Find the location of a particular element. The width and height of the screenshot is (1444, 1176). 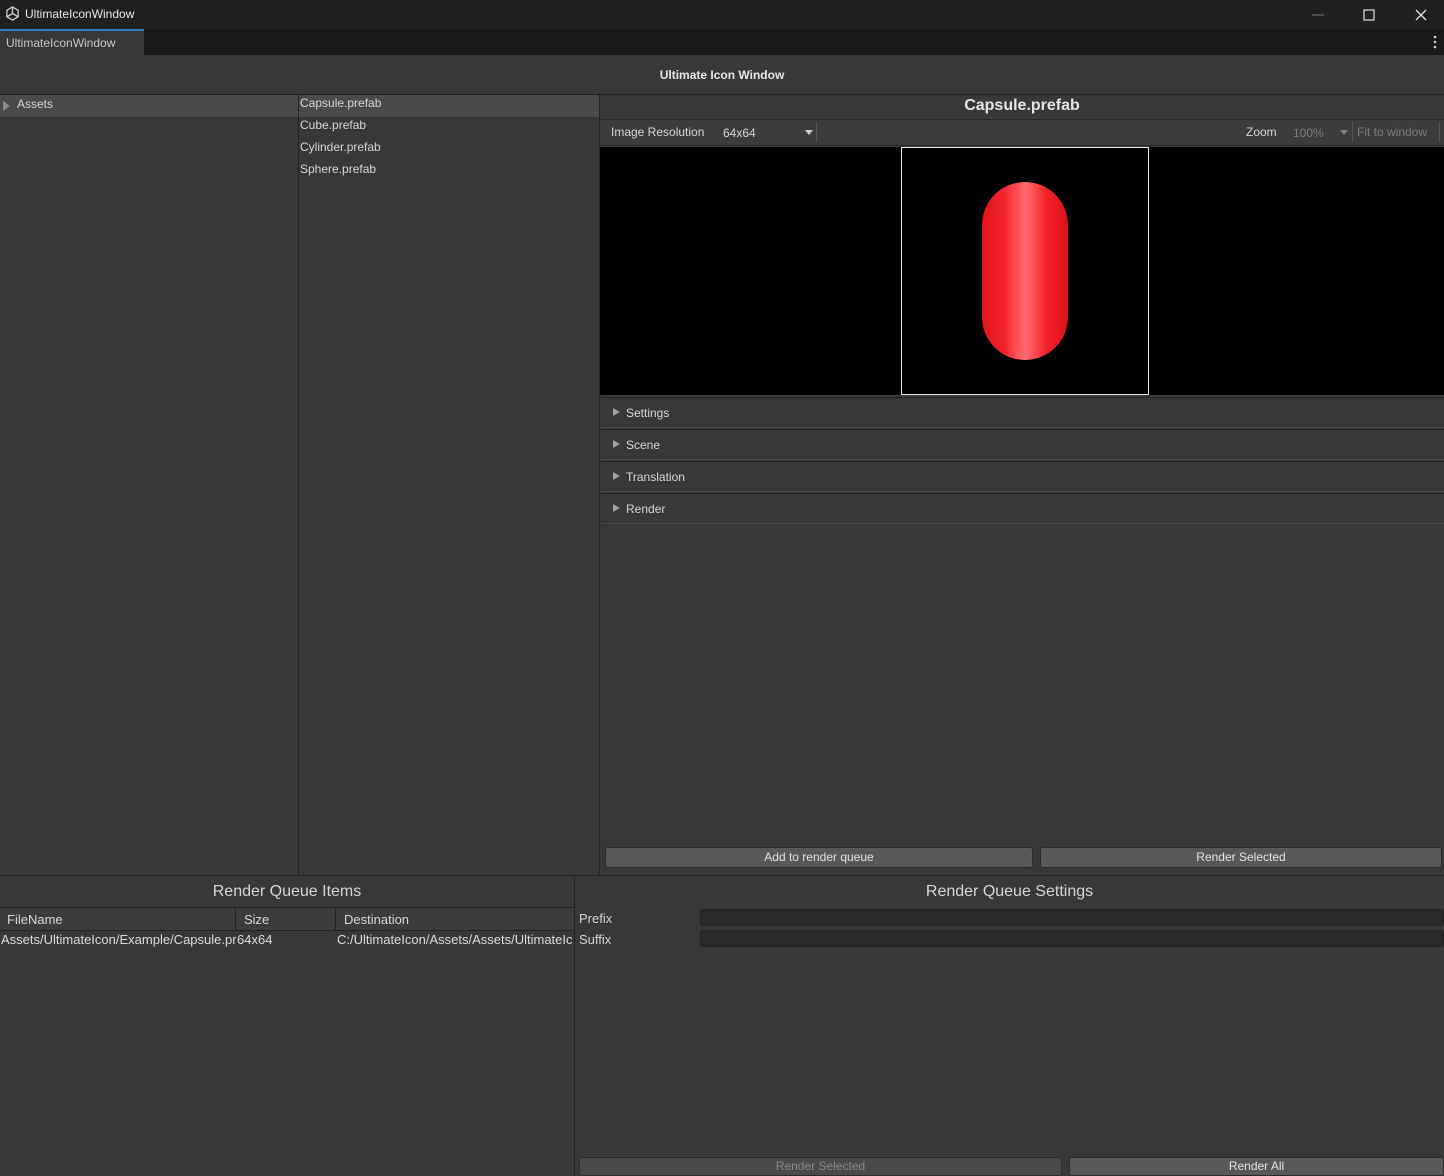

foldout-translation: Translation is located at coordinates (1022, 476).